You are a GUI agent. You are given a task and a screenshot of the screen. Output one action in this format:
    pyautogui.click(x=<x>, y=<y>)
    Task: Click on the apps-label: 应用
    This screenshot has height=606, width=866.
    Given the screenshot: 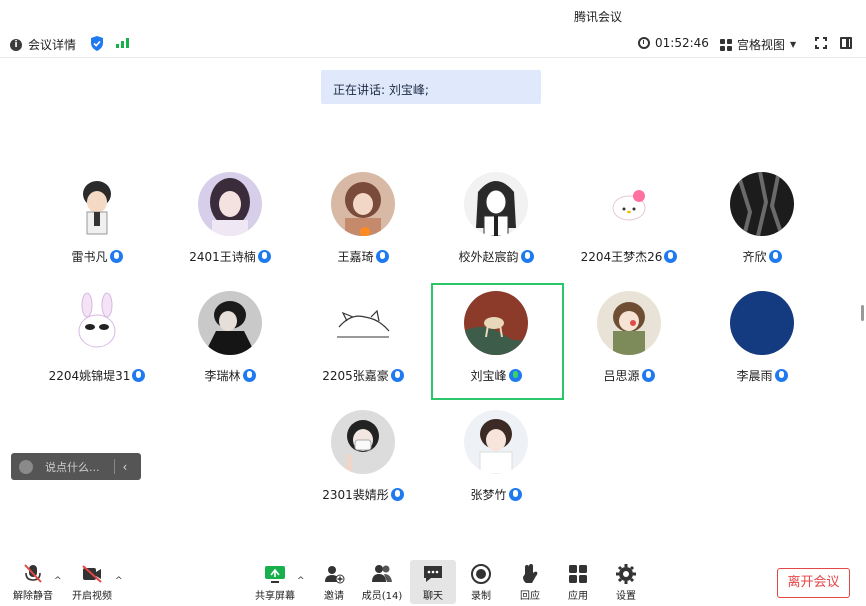 What is the action you would take?
    pyautogui.click(x=578, y=596)
    